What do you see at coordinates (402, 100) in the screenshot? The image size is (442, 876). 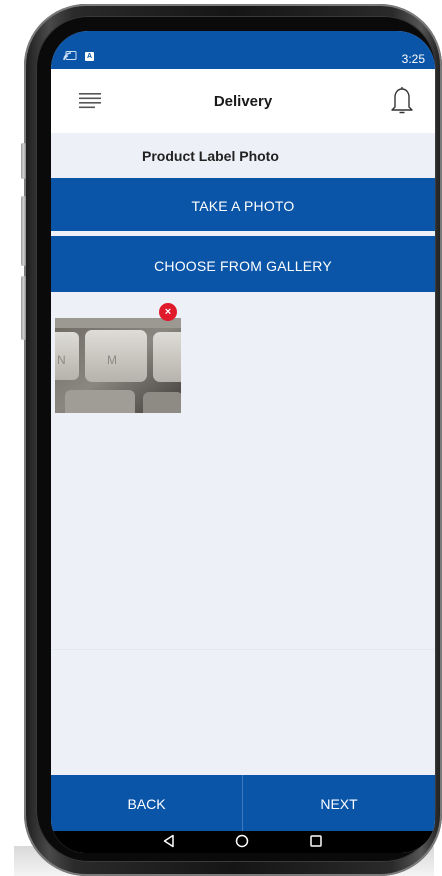 I see `bell-icon` at bounding box center [402, 100].